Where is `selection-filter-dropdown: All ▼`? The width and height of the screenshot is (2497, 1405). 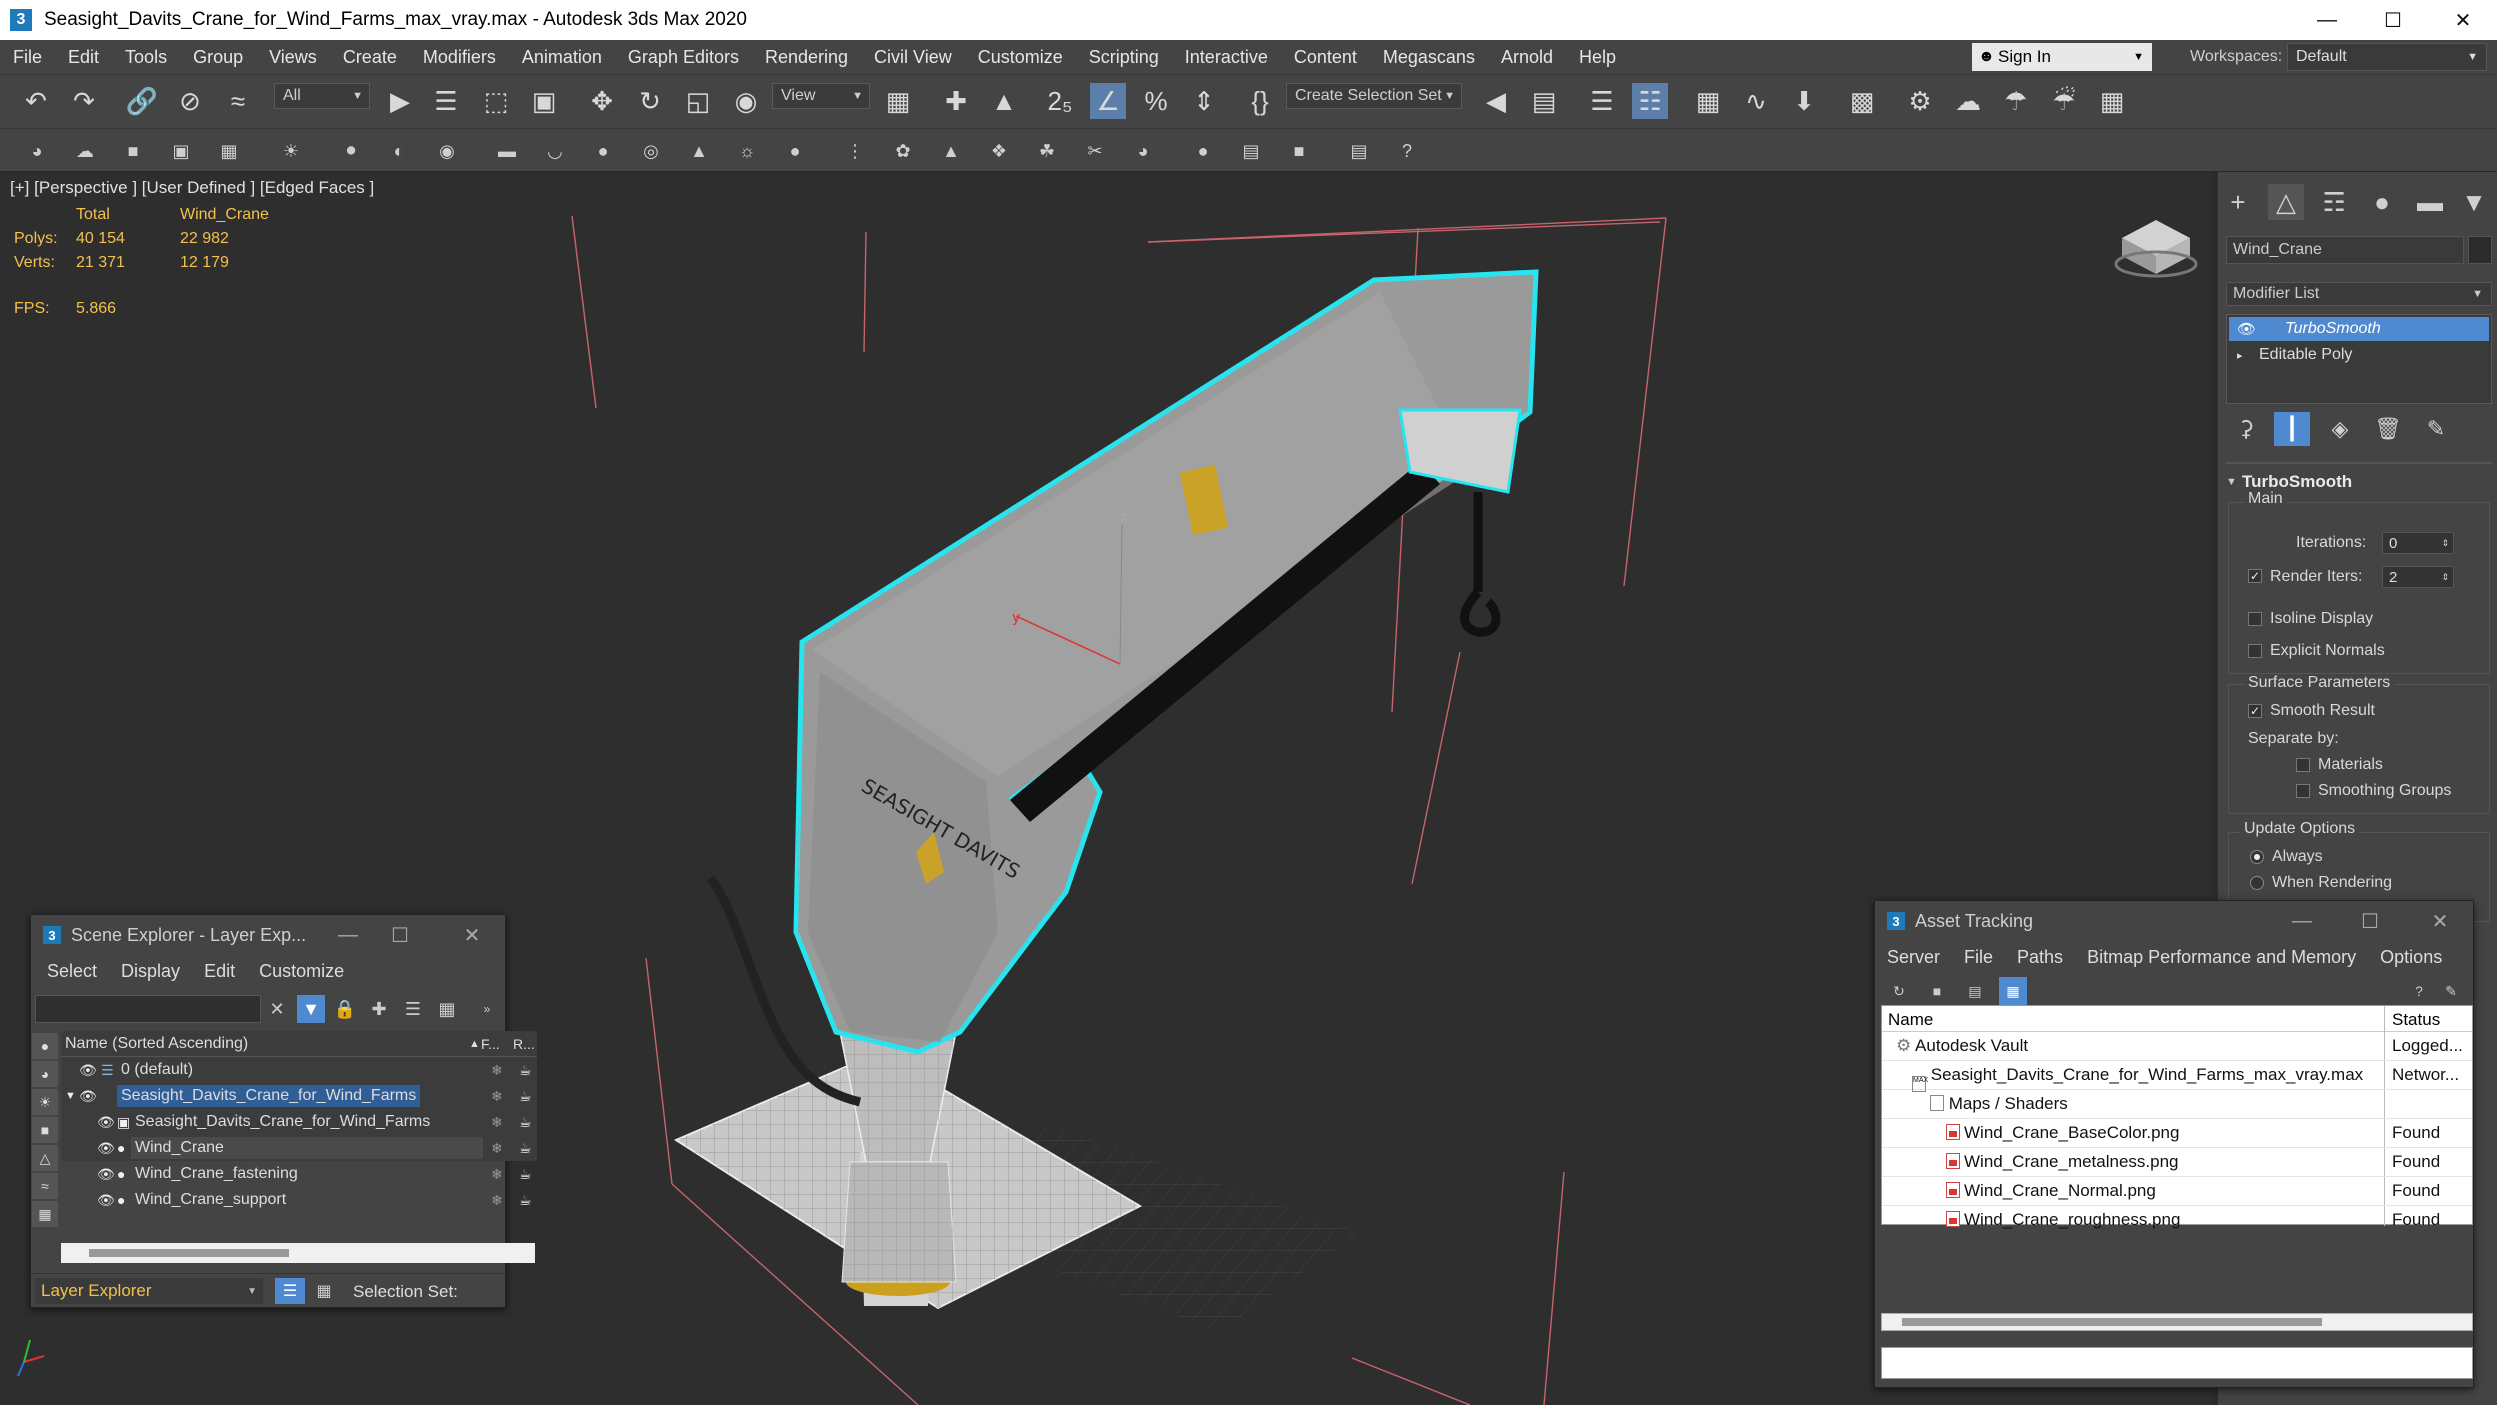
selection-filter-dropdown: All ▼ is located at coordinates (322, 96).